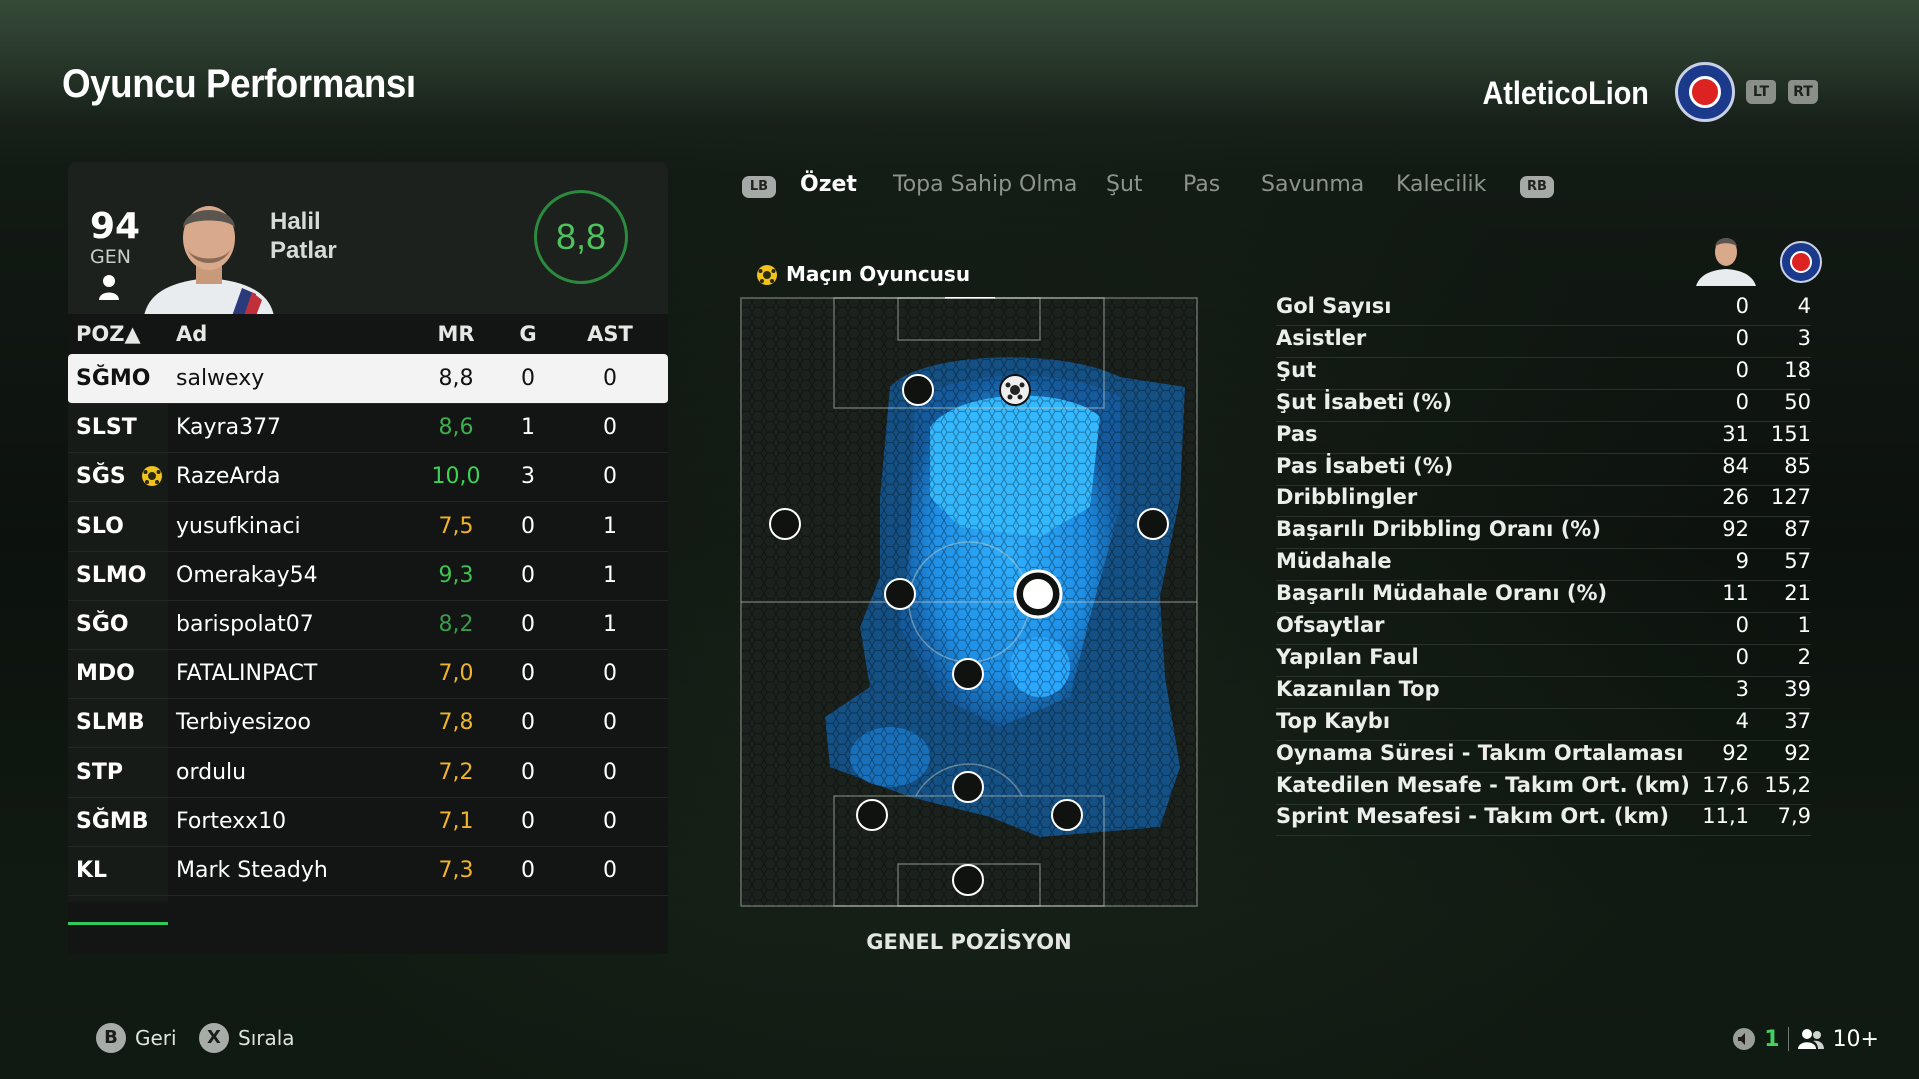 This screenshot has width=1919, height=1079. Describe the element at coordinates (368, 773) in the screenshot. I see `table-row: STP ordulu 7,2 0 0` at that location.